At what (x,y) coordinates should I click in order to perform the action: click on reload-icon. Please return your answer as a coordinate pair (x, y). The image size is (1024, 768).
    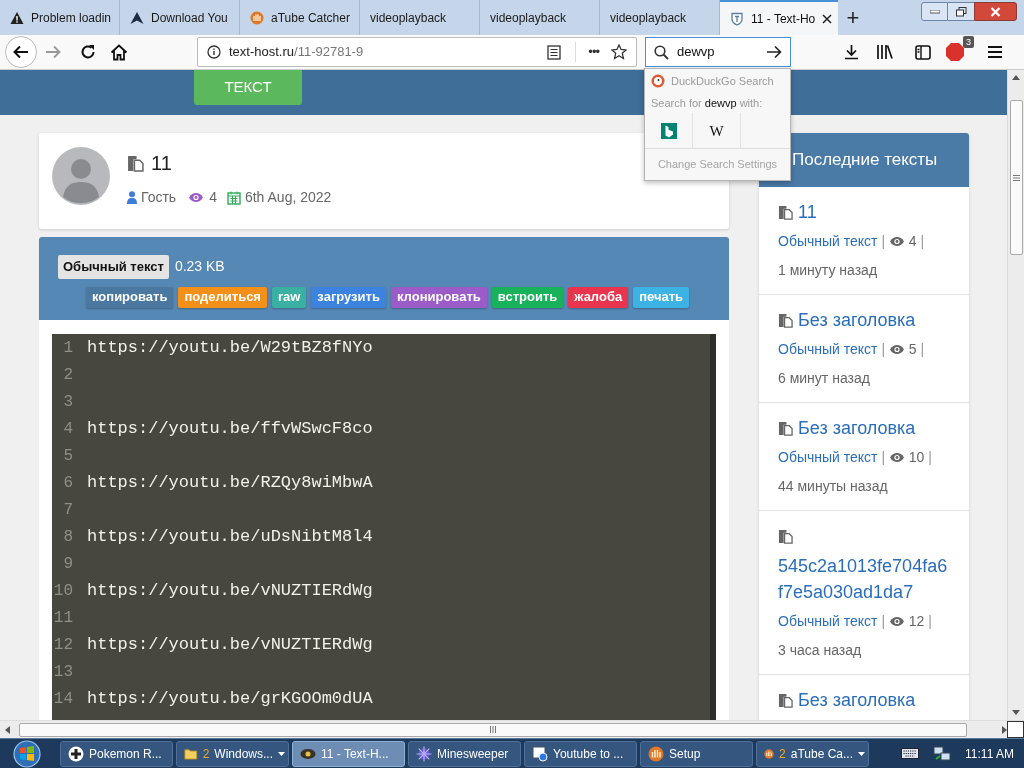
    Looking at the image, I should click on (88, 52).